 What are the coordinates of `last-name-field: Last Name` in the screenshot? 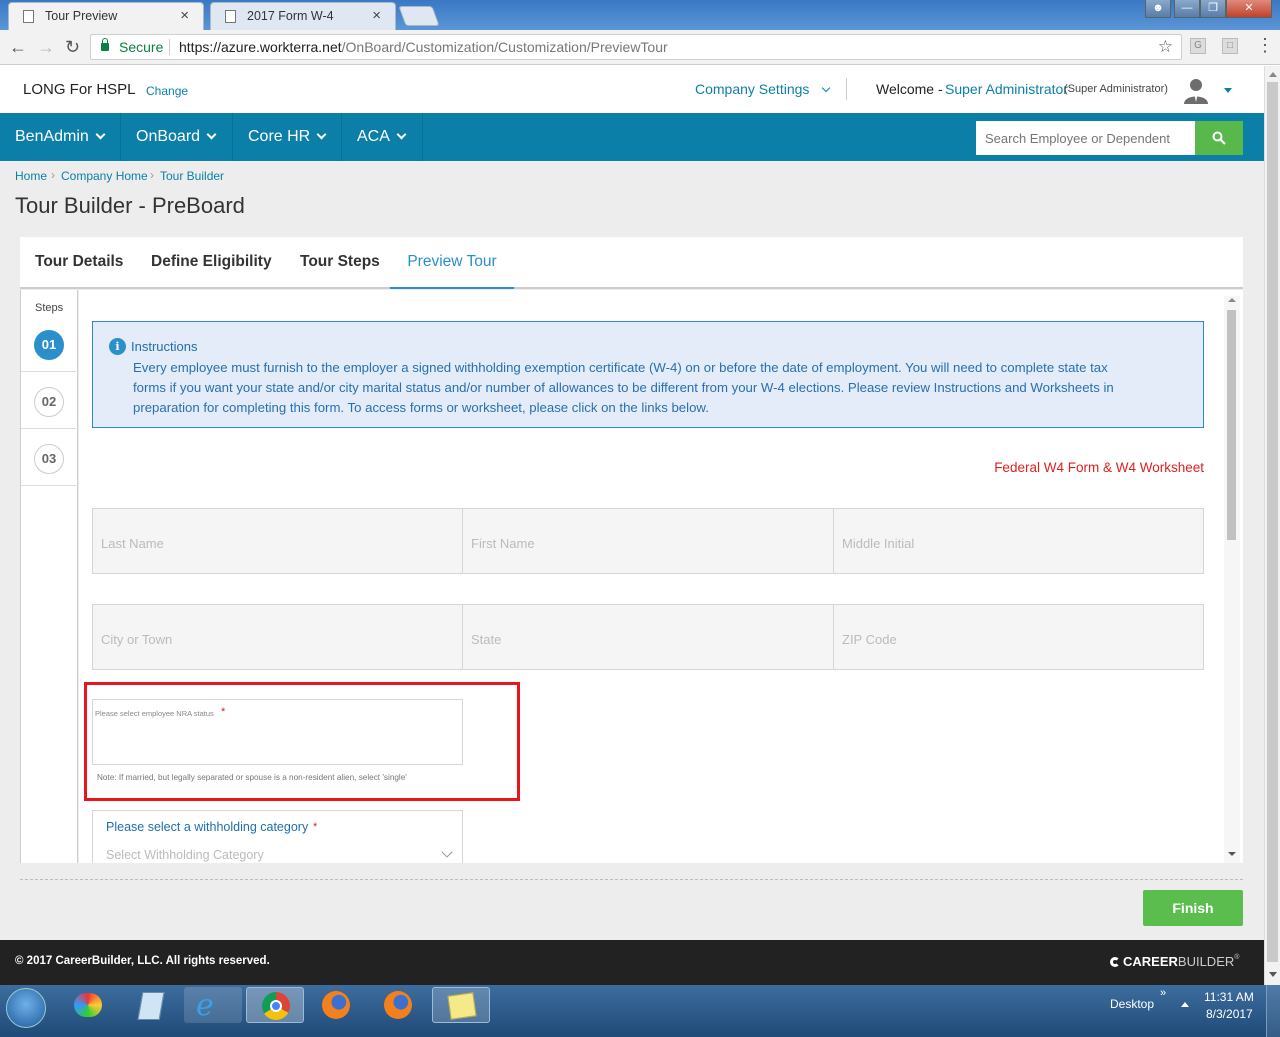 It's located at (277, 541).